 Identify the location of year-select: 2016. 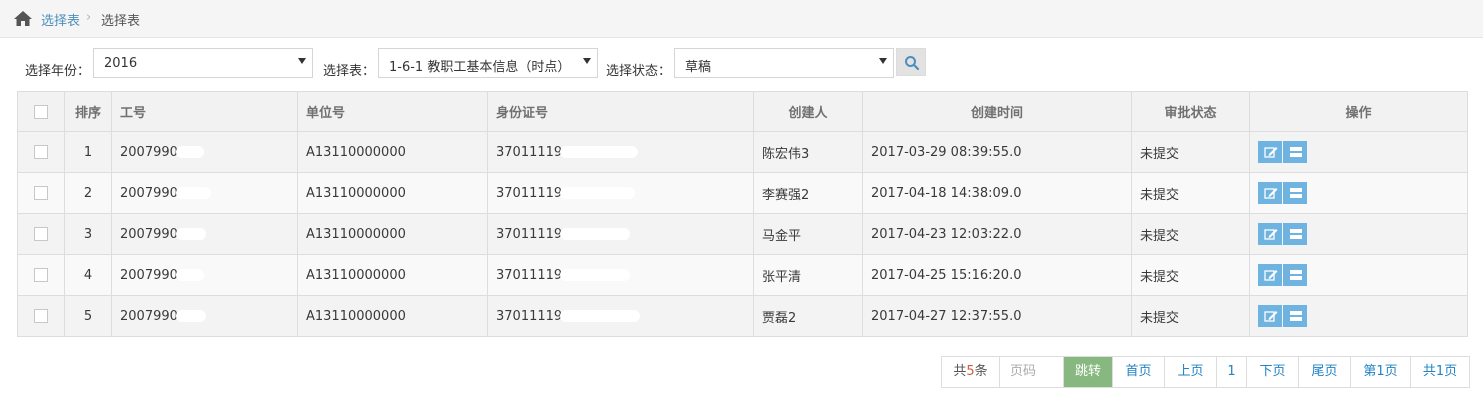
(203, 63).